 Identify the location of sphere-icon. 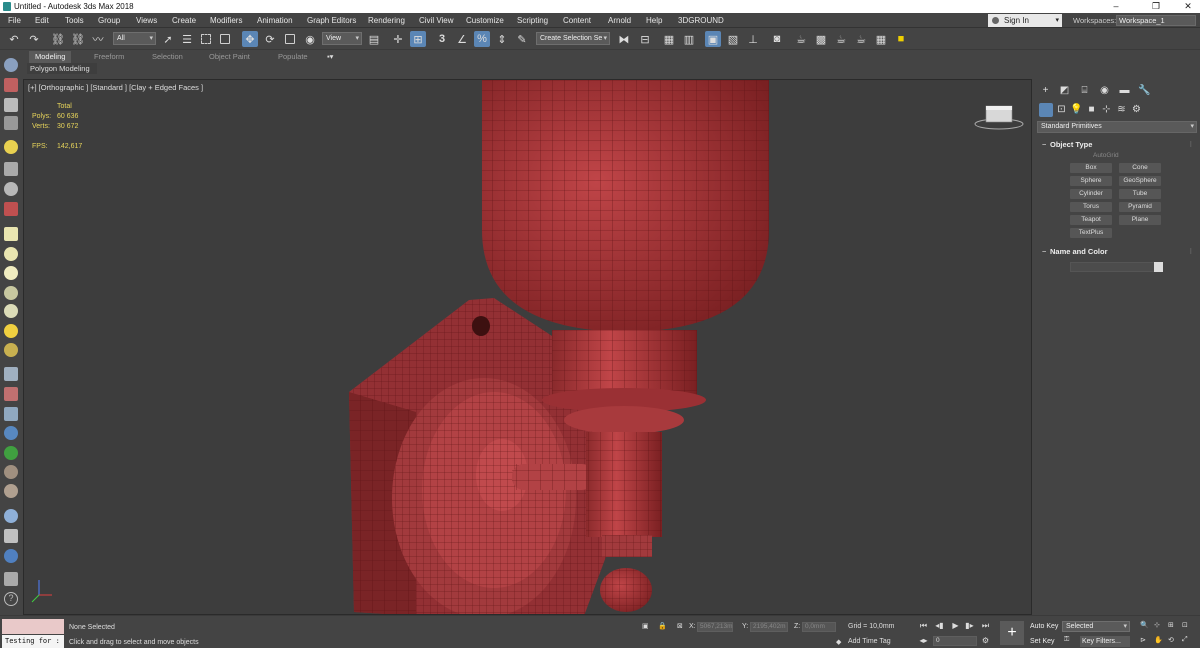
(11, 273).